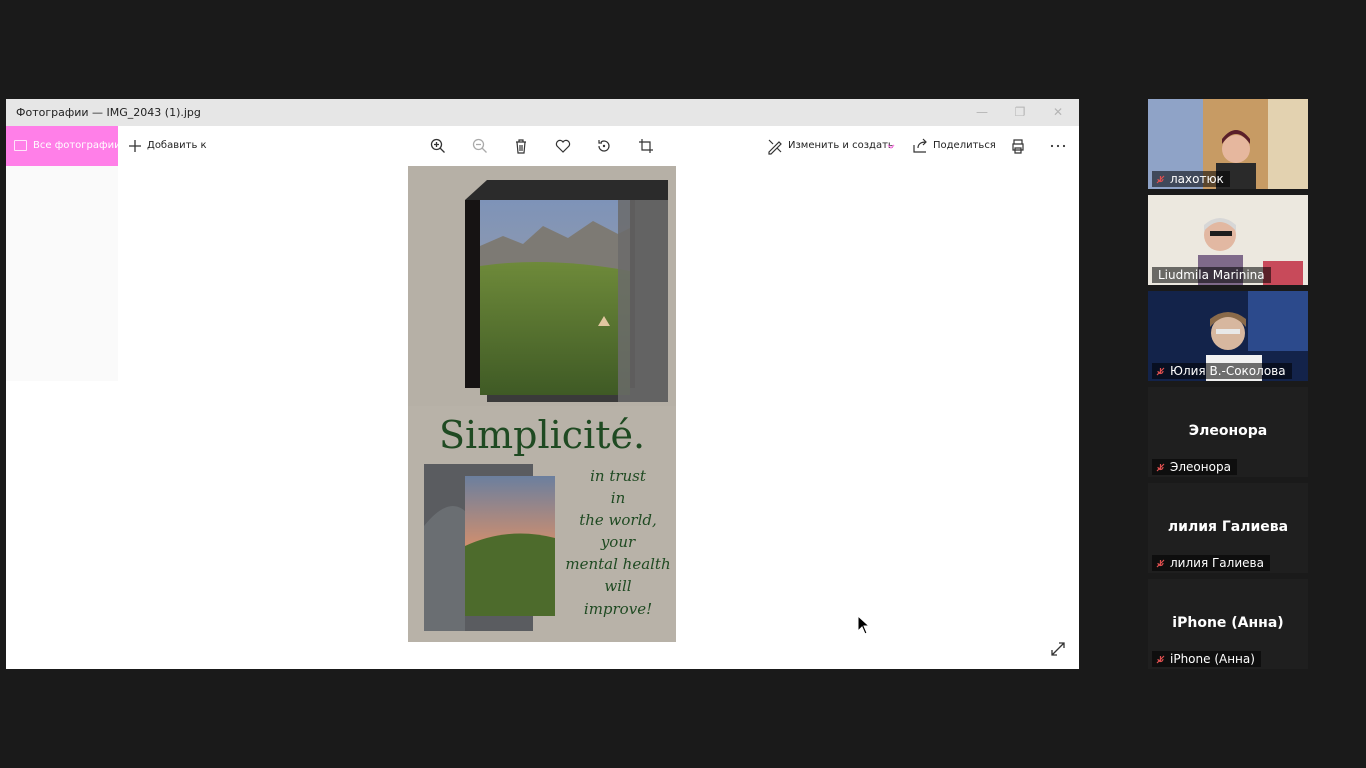  I want to click on zoom-out-icon, so click(480, 146).